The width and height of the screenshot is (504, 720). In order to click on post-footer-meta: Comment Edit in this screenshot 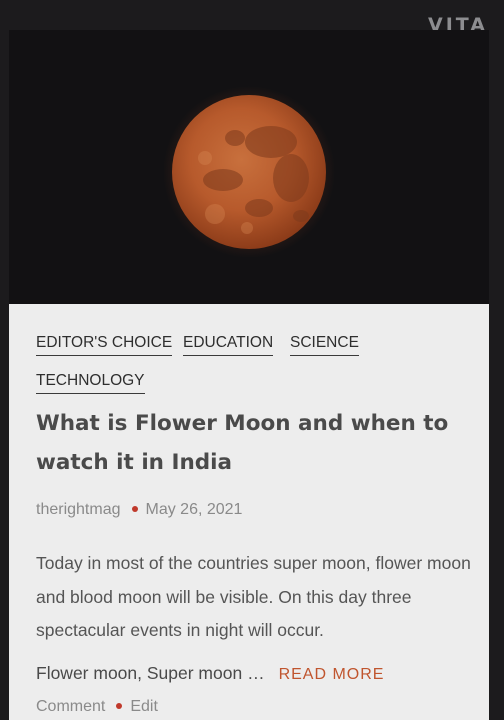, I will do `click(97, 707)`.